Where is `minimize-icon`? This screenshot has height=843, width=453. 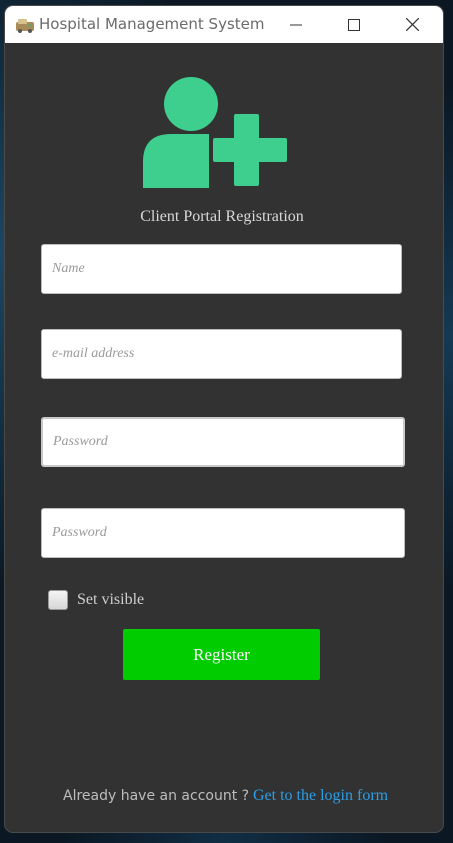 minimize-icon is located at coordinates (296, 24).